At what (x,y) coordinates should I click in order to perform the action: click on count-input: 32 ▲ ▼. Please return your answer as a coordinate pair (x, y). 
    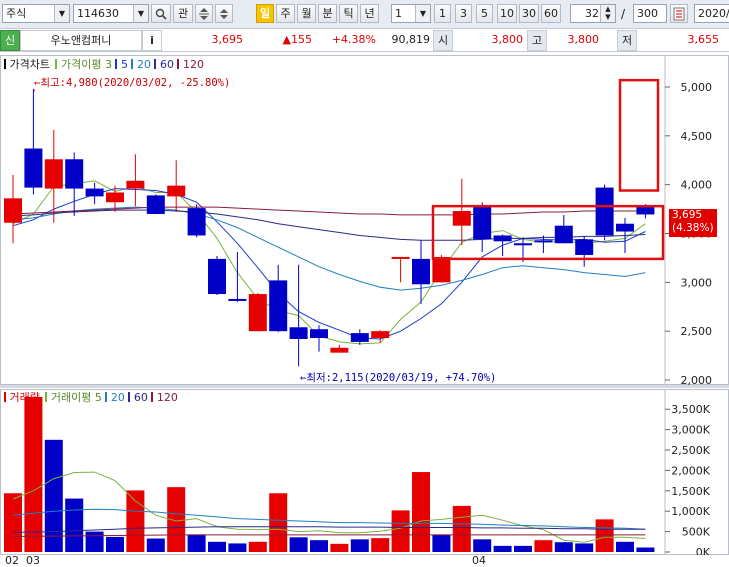
    Looking at the image, I should click on (593, 13).